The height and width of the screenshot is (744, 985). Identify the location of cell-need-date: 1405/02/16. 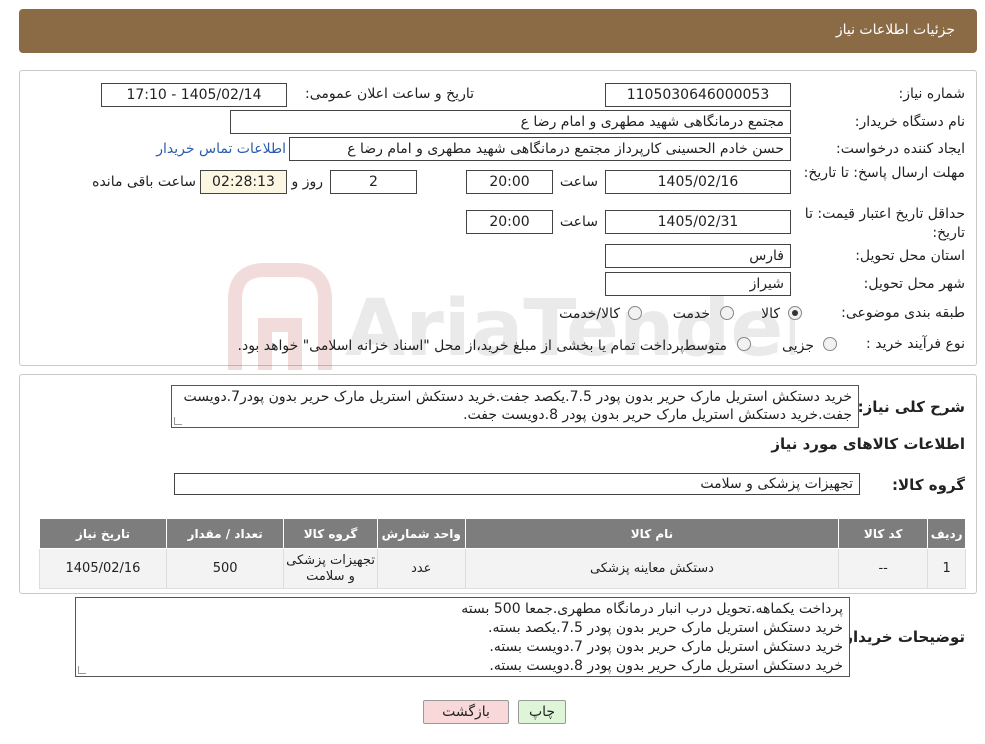
(103, 568).